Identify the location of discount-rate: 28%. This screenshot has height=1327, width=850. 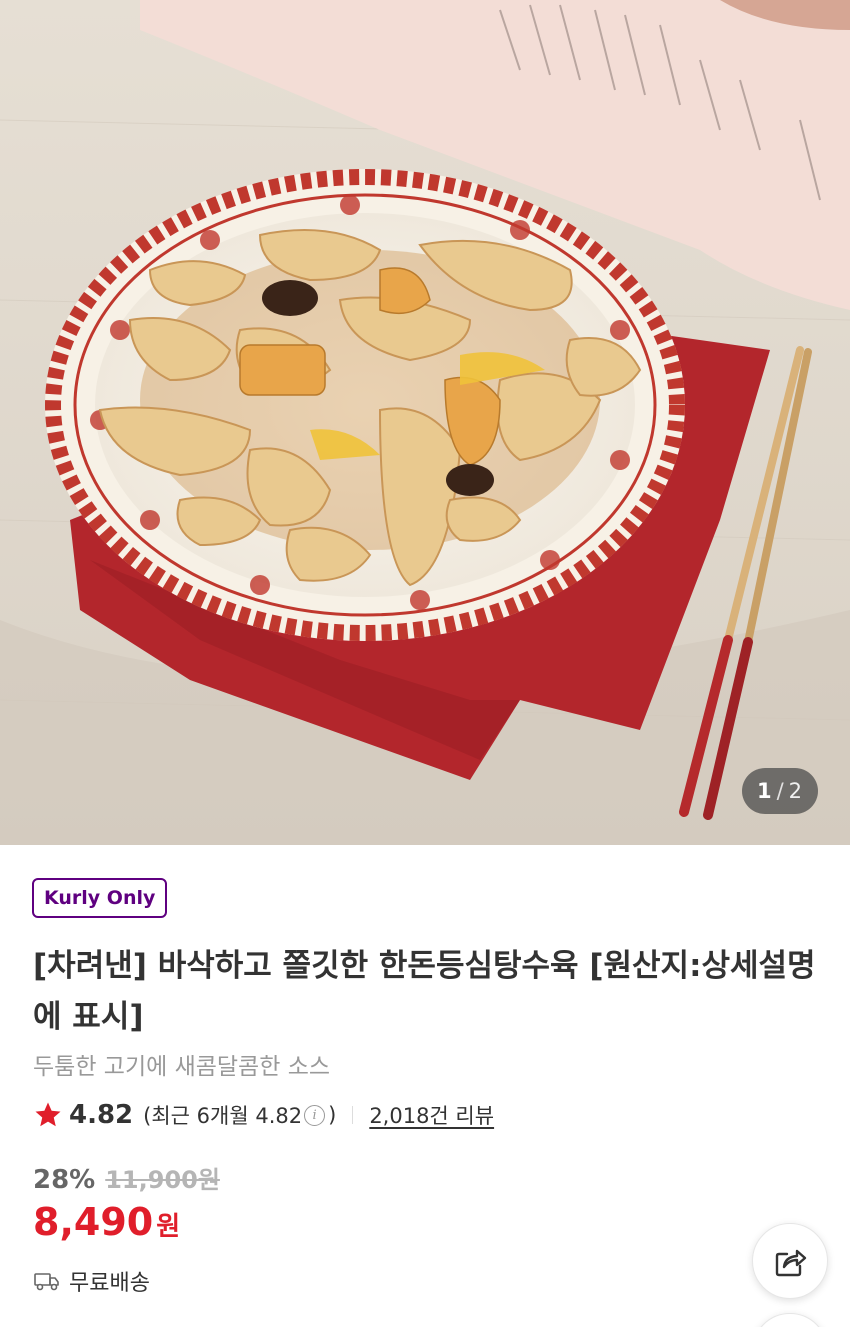
(64, 1180).